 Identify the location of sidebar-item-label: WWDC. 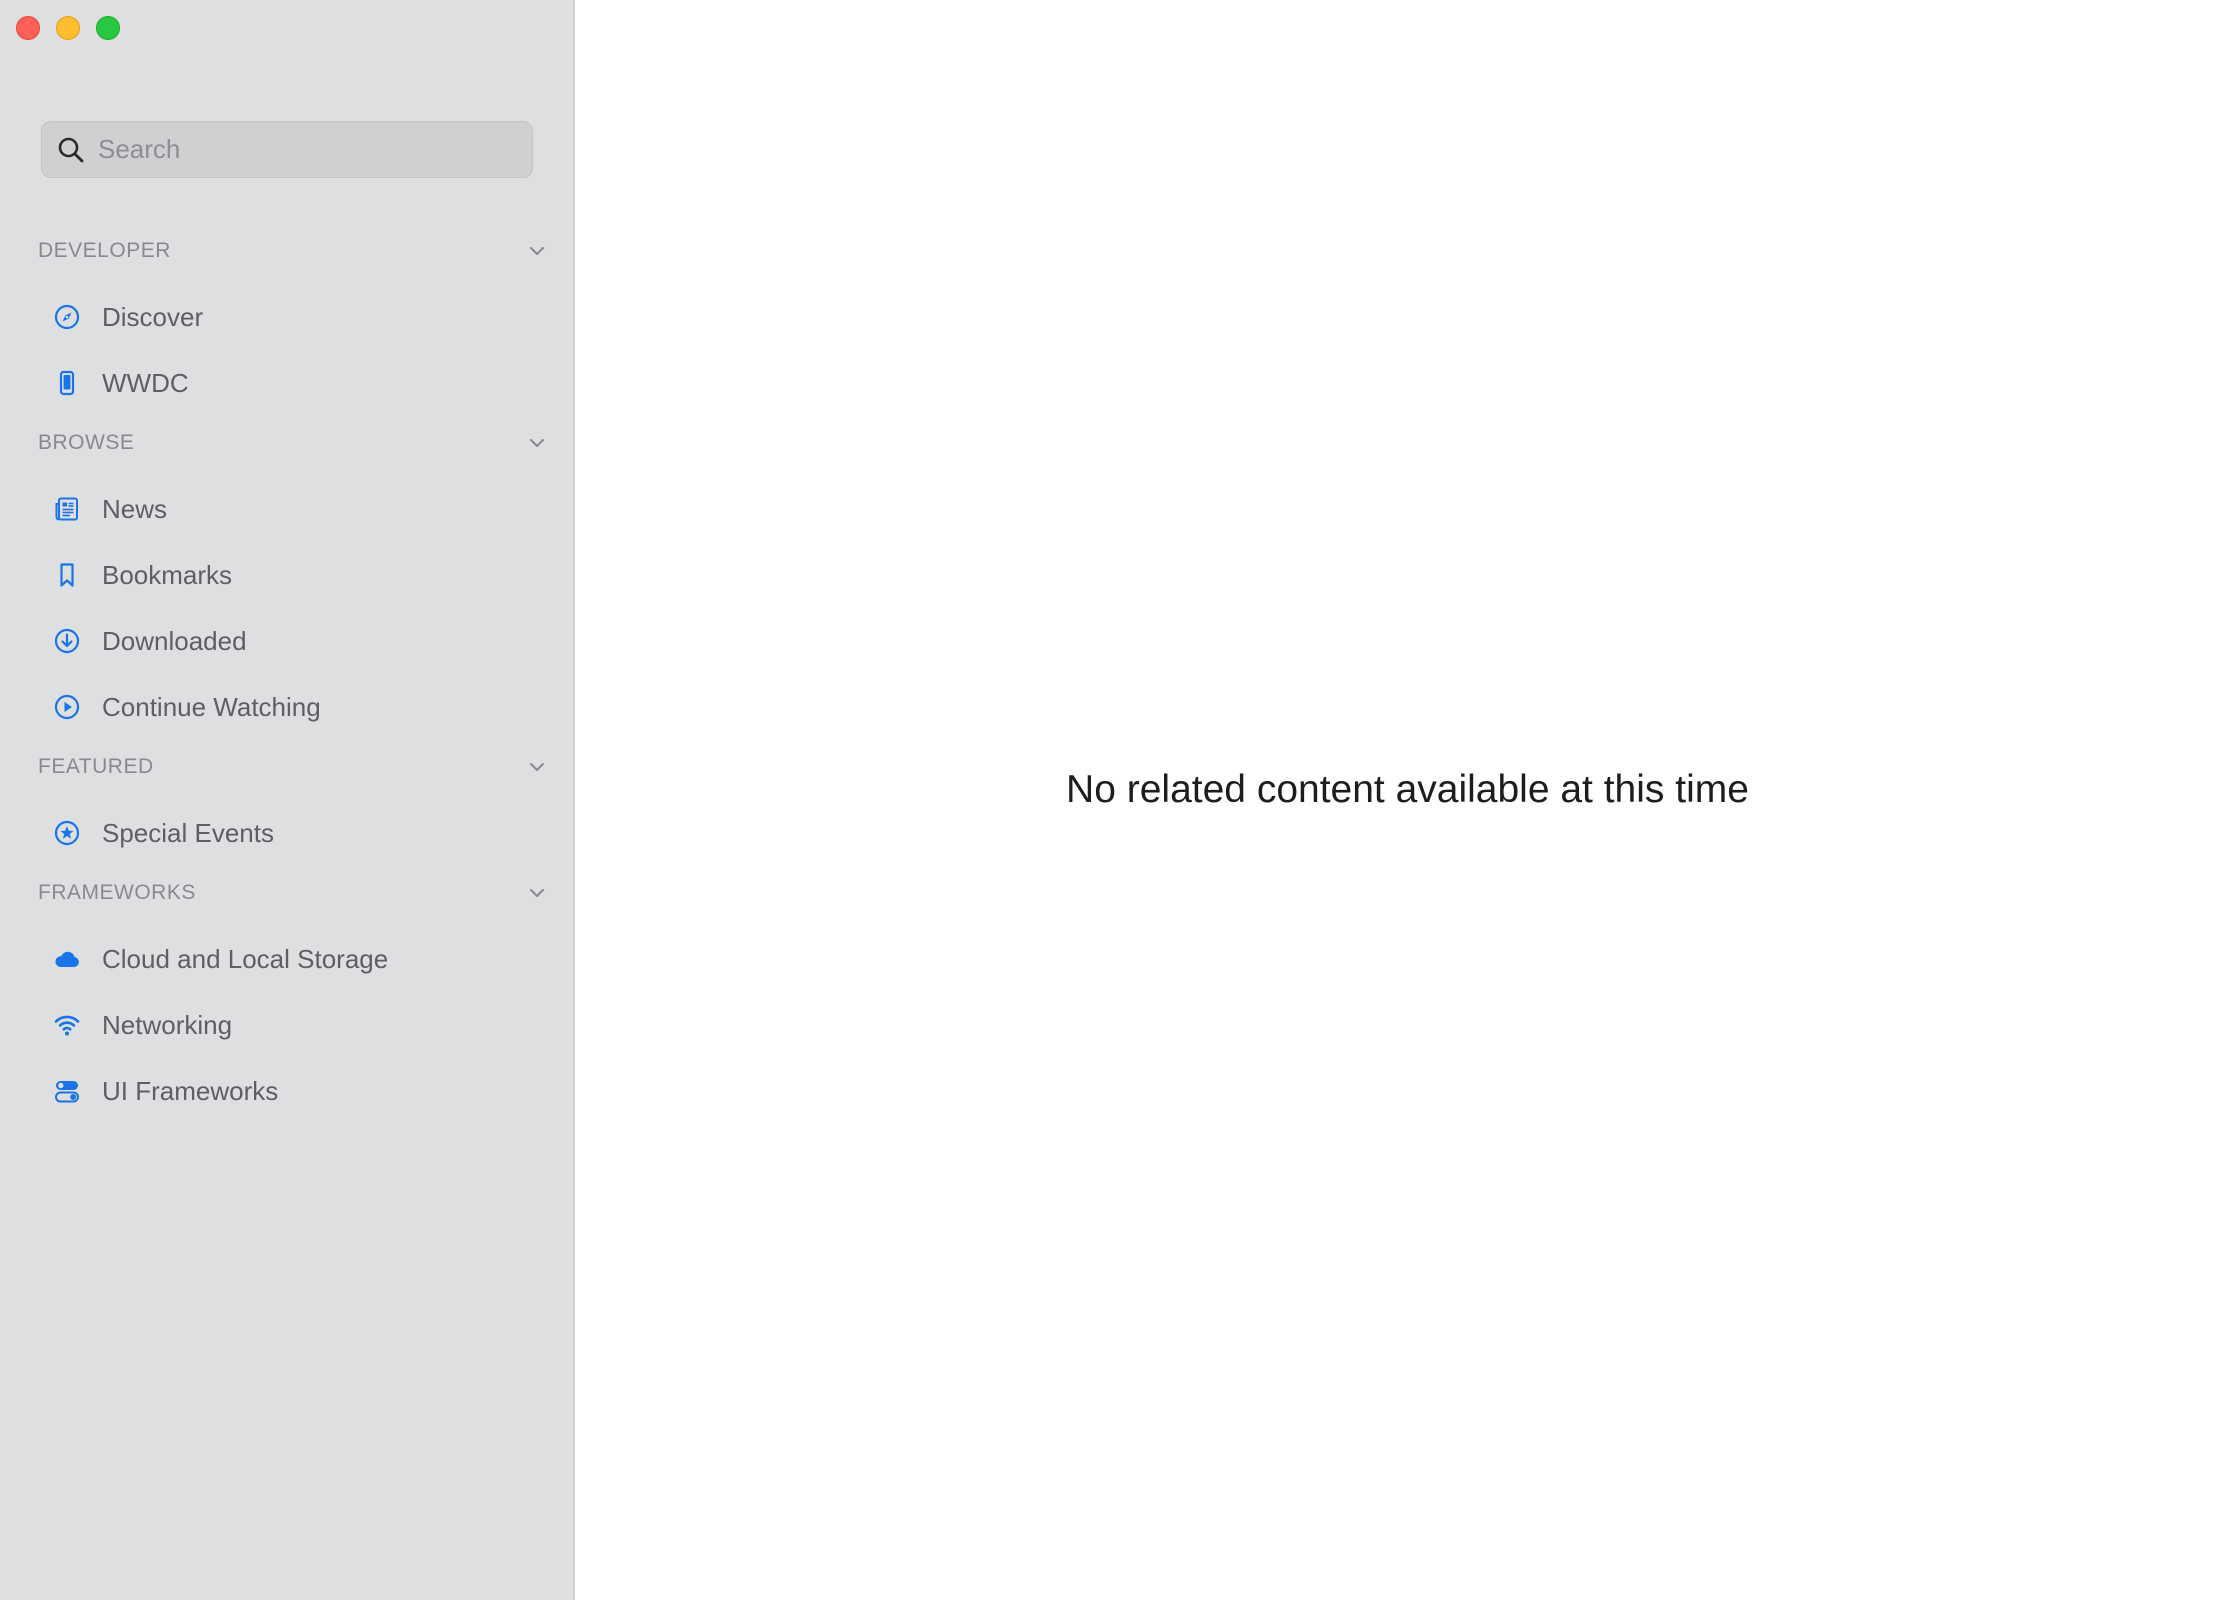
(145, 382).